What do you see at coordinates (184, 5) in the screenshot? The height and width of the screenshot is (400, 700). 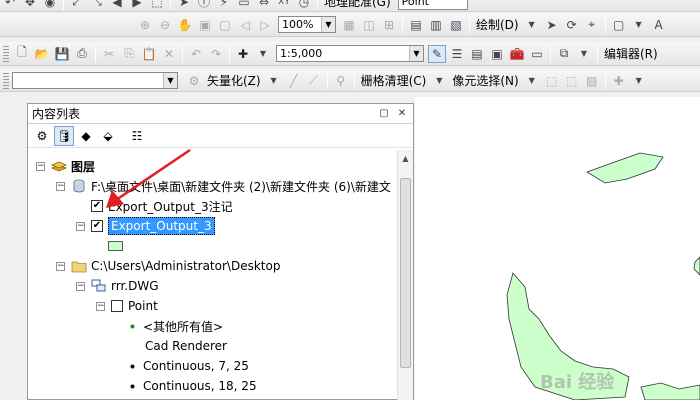 I see `select-elements-icon: ➤` at bounding box center [184, 5].